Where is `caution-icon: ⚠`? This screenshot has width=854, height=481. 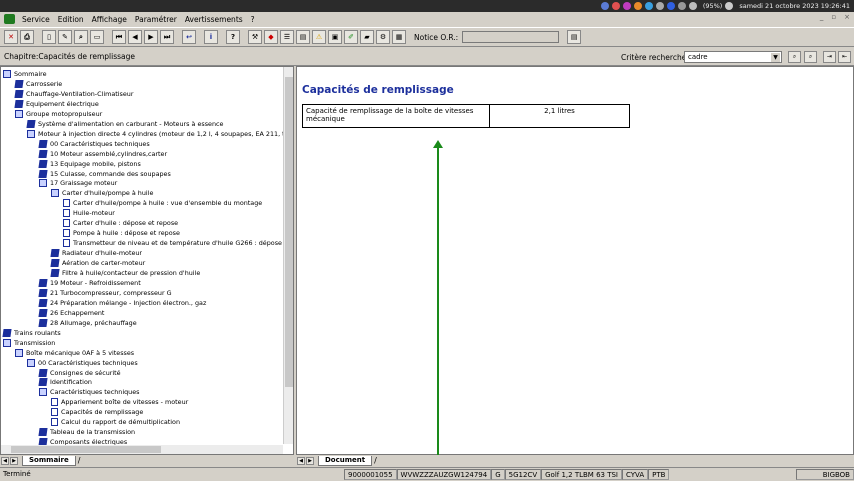 caution-icon: ⚠ is located at coordinates (319, 37).